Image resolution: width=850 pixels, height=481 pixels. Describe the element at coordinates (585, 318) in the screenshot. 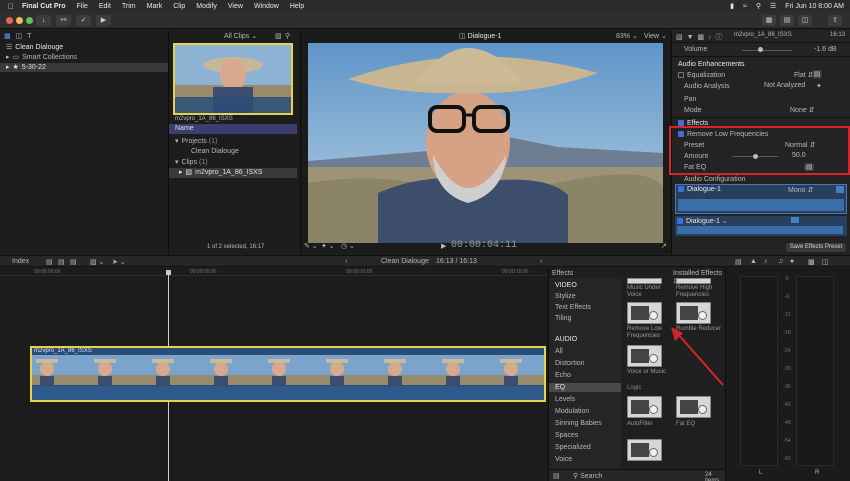

I see `category-item: Tiling` at that location.